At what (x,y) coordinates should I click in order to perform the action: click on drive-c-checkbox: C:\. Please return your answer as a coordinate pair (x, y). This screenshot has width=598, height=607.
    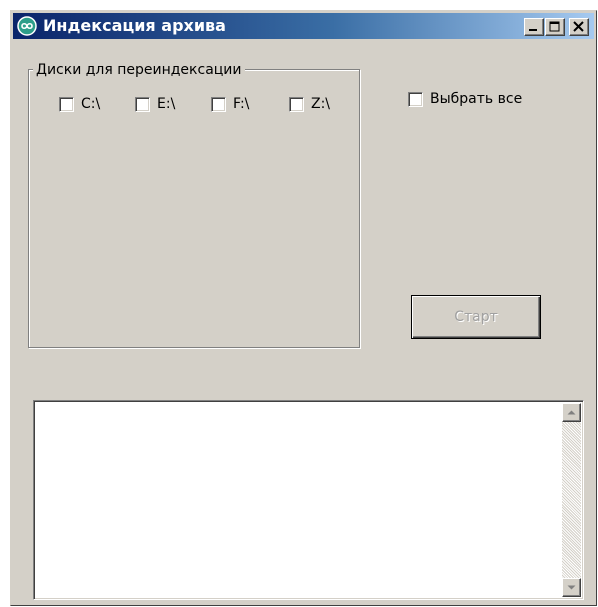
    Looking at the image, I should click on (79, 104).